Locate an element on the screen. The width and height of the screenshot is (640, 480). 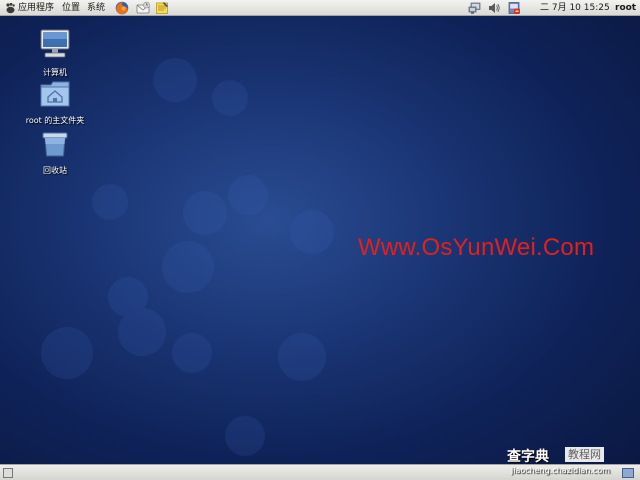
firefox-icon is located at coordinates (122, 8).